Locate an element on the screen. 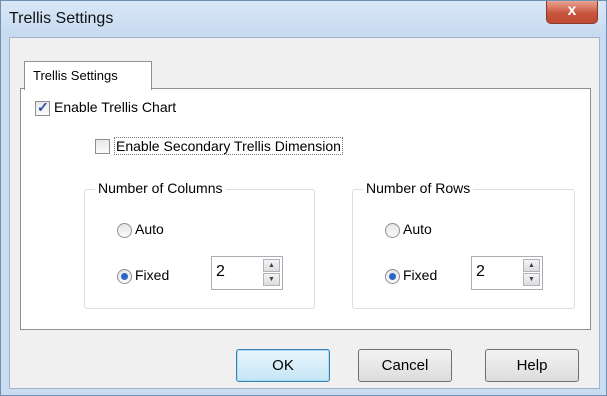 The height and width of the screenshot is (396, 607). rows-up-arrow-icon: ▲ is located at coordinates (531, 265).